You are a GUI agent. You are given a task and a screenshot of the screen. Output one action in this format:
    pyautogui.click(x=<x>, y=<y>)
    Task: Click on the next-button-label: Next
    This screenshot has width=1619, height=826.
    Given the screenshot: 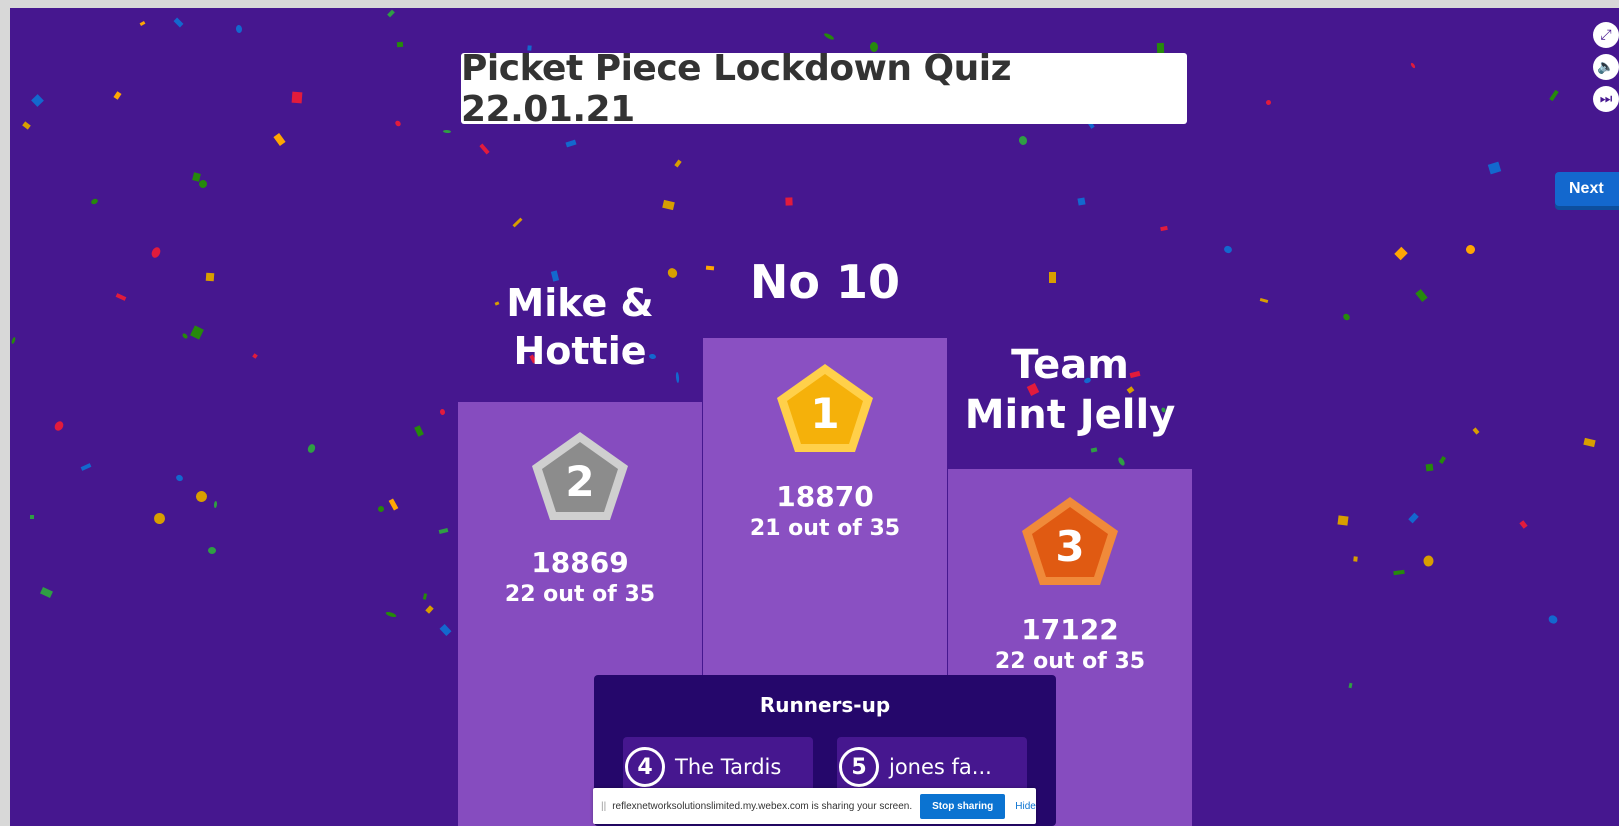 What is the action you would take?
    pyautogui.click(x=1586, y=188)
    